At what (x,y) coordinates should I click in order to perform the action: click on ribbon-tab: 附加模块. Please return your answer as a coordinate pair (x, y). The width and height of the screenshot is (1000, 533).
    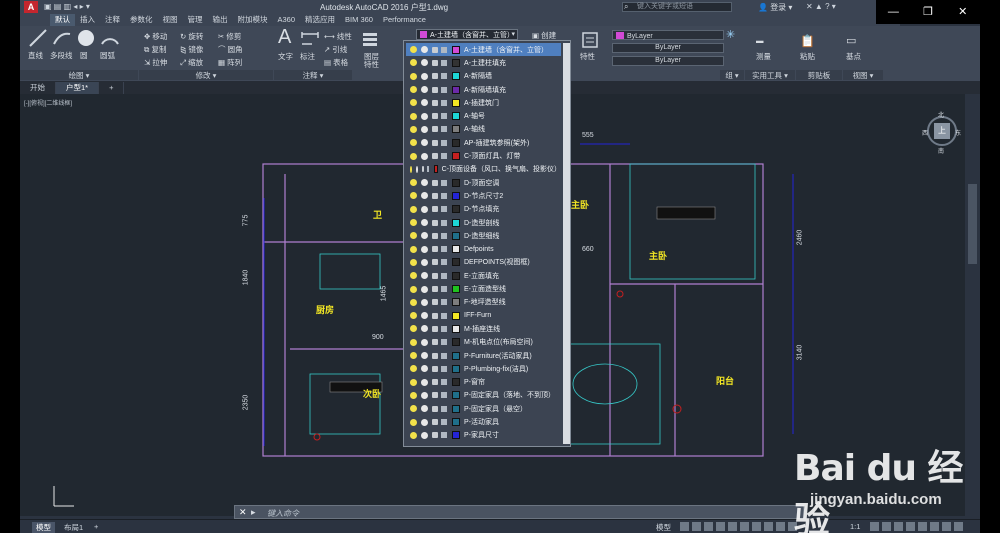
    Looking at the image, I should click on (253, 20).